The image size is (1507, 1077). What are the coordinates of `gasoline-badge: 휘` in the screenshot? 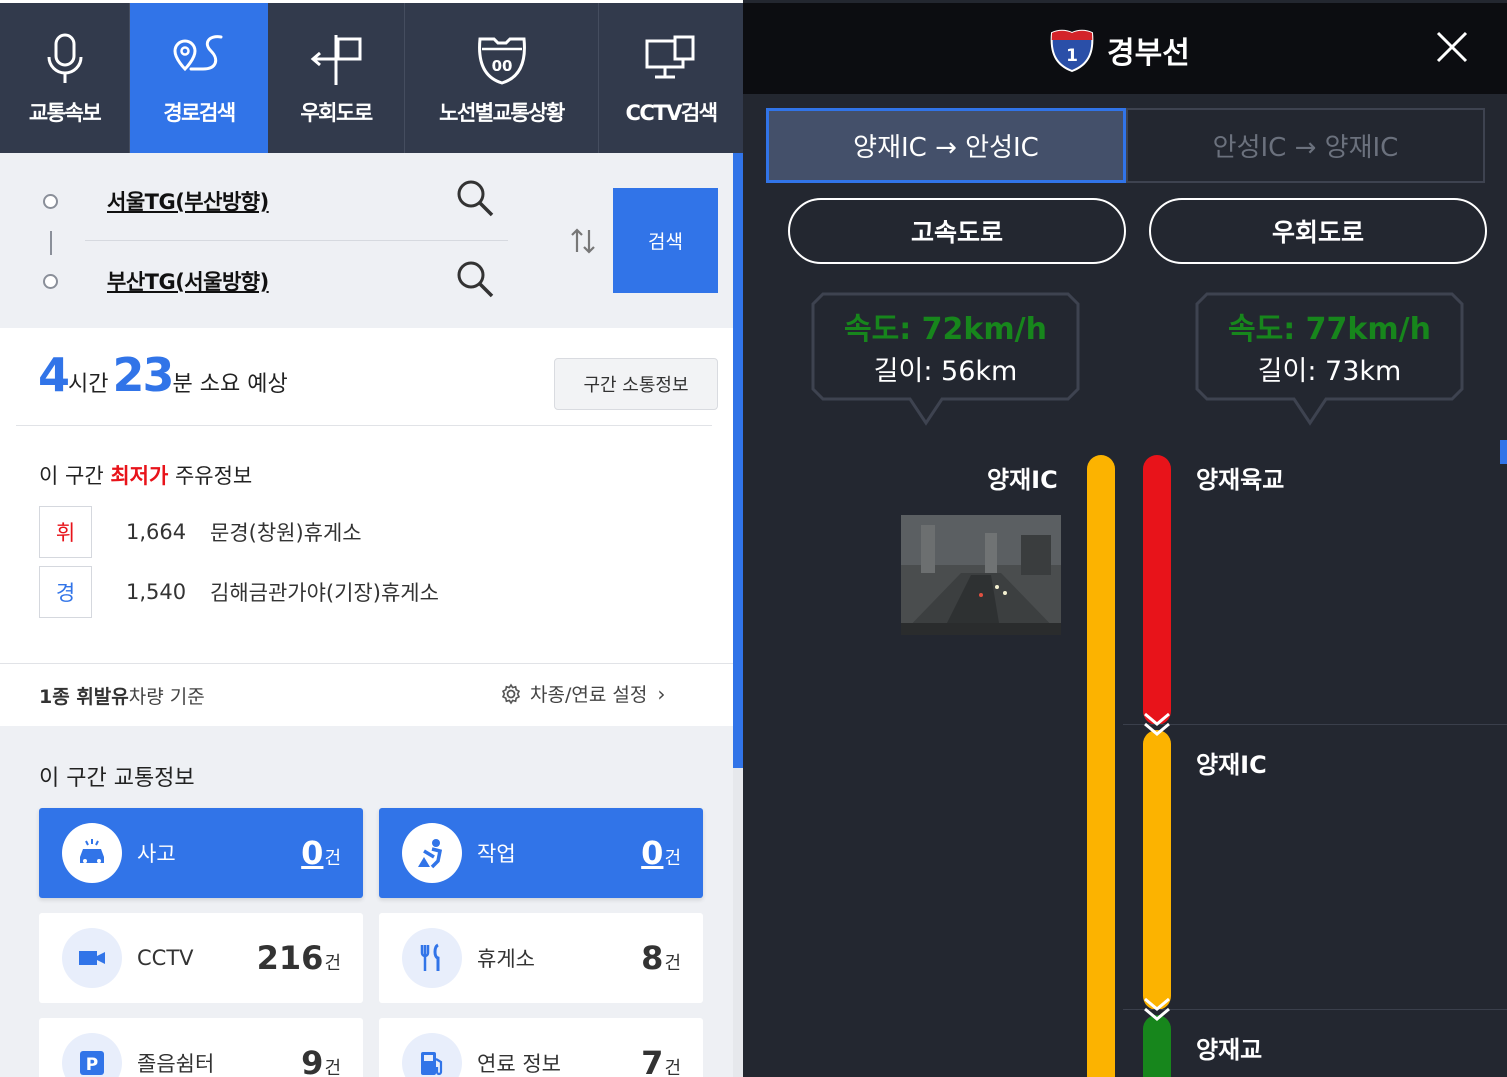 It's located at (65, 532).